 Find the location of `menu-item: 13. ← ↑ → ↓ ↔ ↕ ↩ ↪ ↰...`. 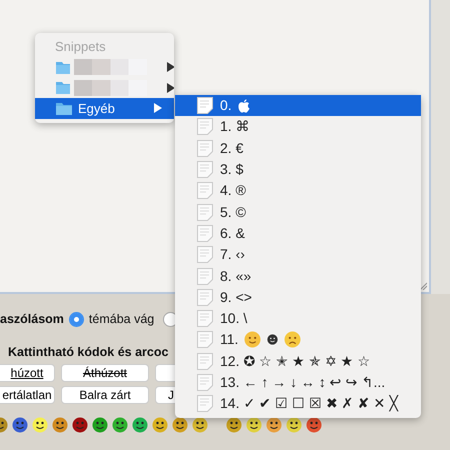

menu-item: 13. ← ↑ → ↓ ↔ ↕ ↩ ↪ ↰... is located at coordinates (298, 383).